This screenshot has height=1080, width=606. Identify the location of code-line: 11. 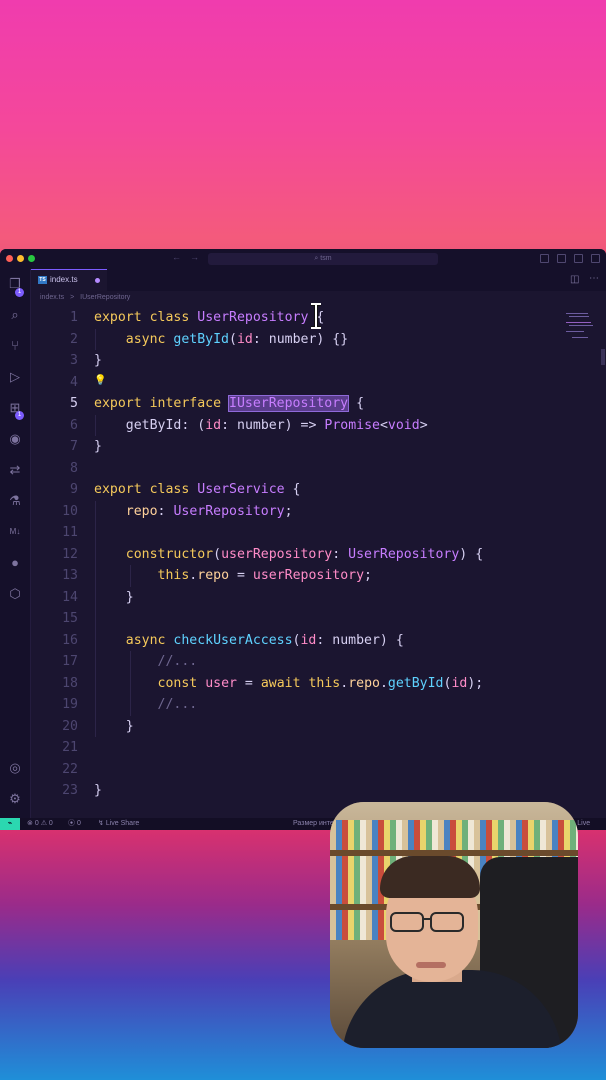
(311, 533).